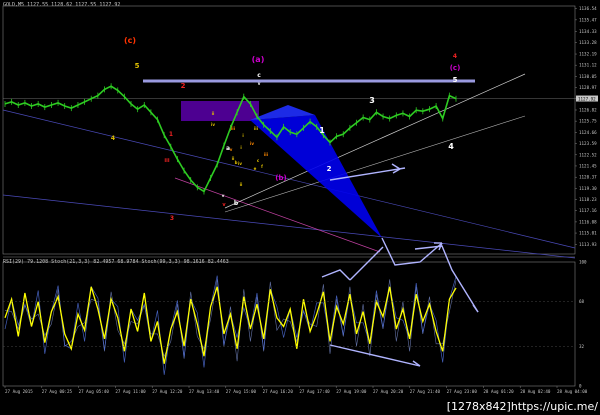 This screenshot has height=415, width=600. I want to click on price-tick-label: 1128.97, so click(588, 87).